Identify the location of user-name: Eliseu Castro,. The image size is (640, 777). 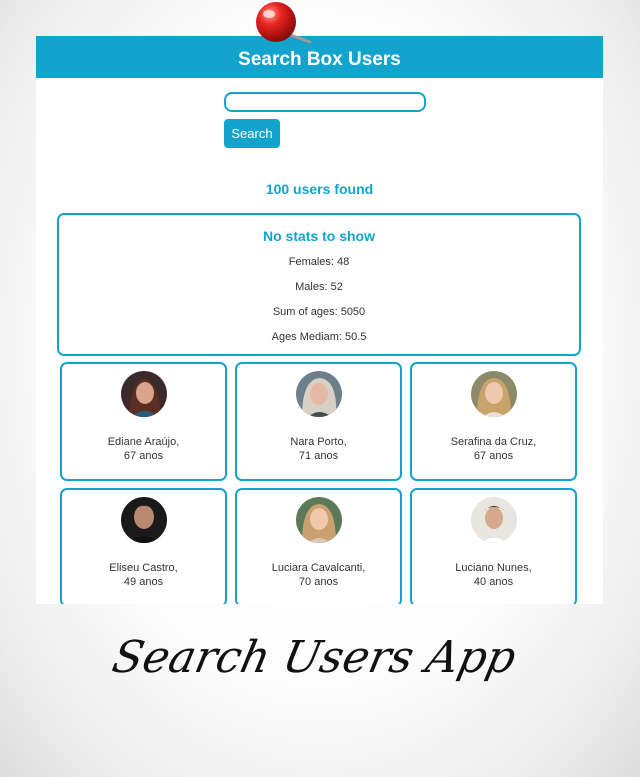
(143, 568).